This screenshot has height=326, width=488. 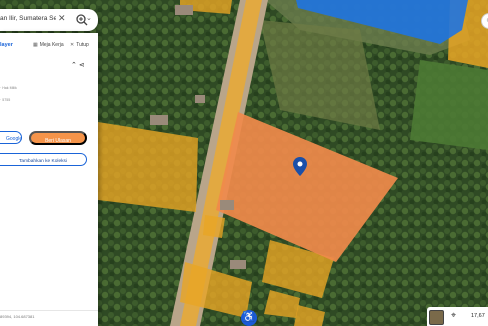 I want to click on map-controls: ⌖ 17,67, so click(x=457, y=316).